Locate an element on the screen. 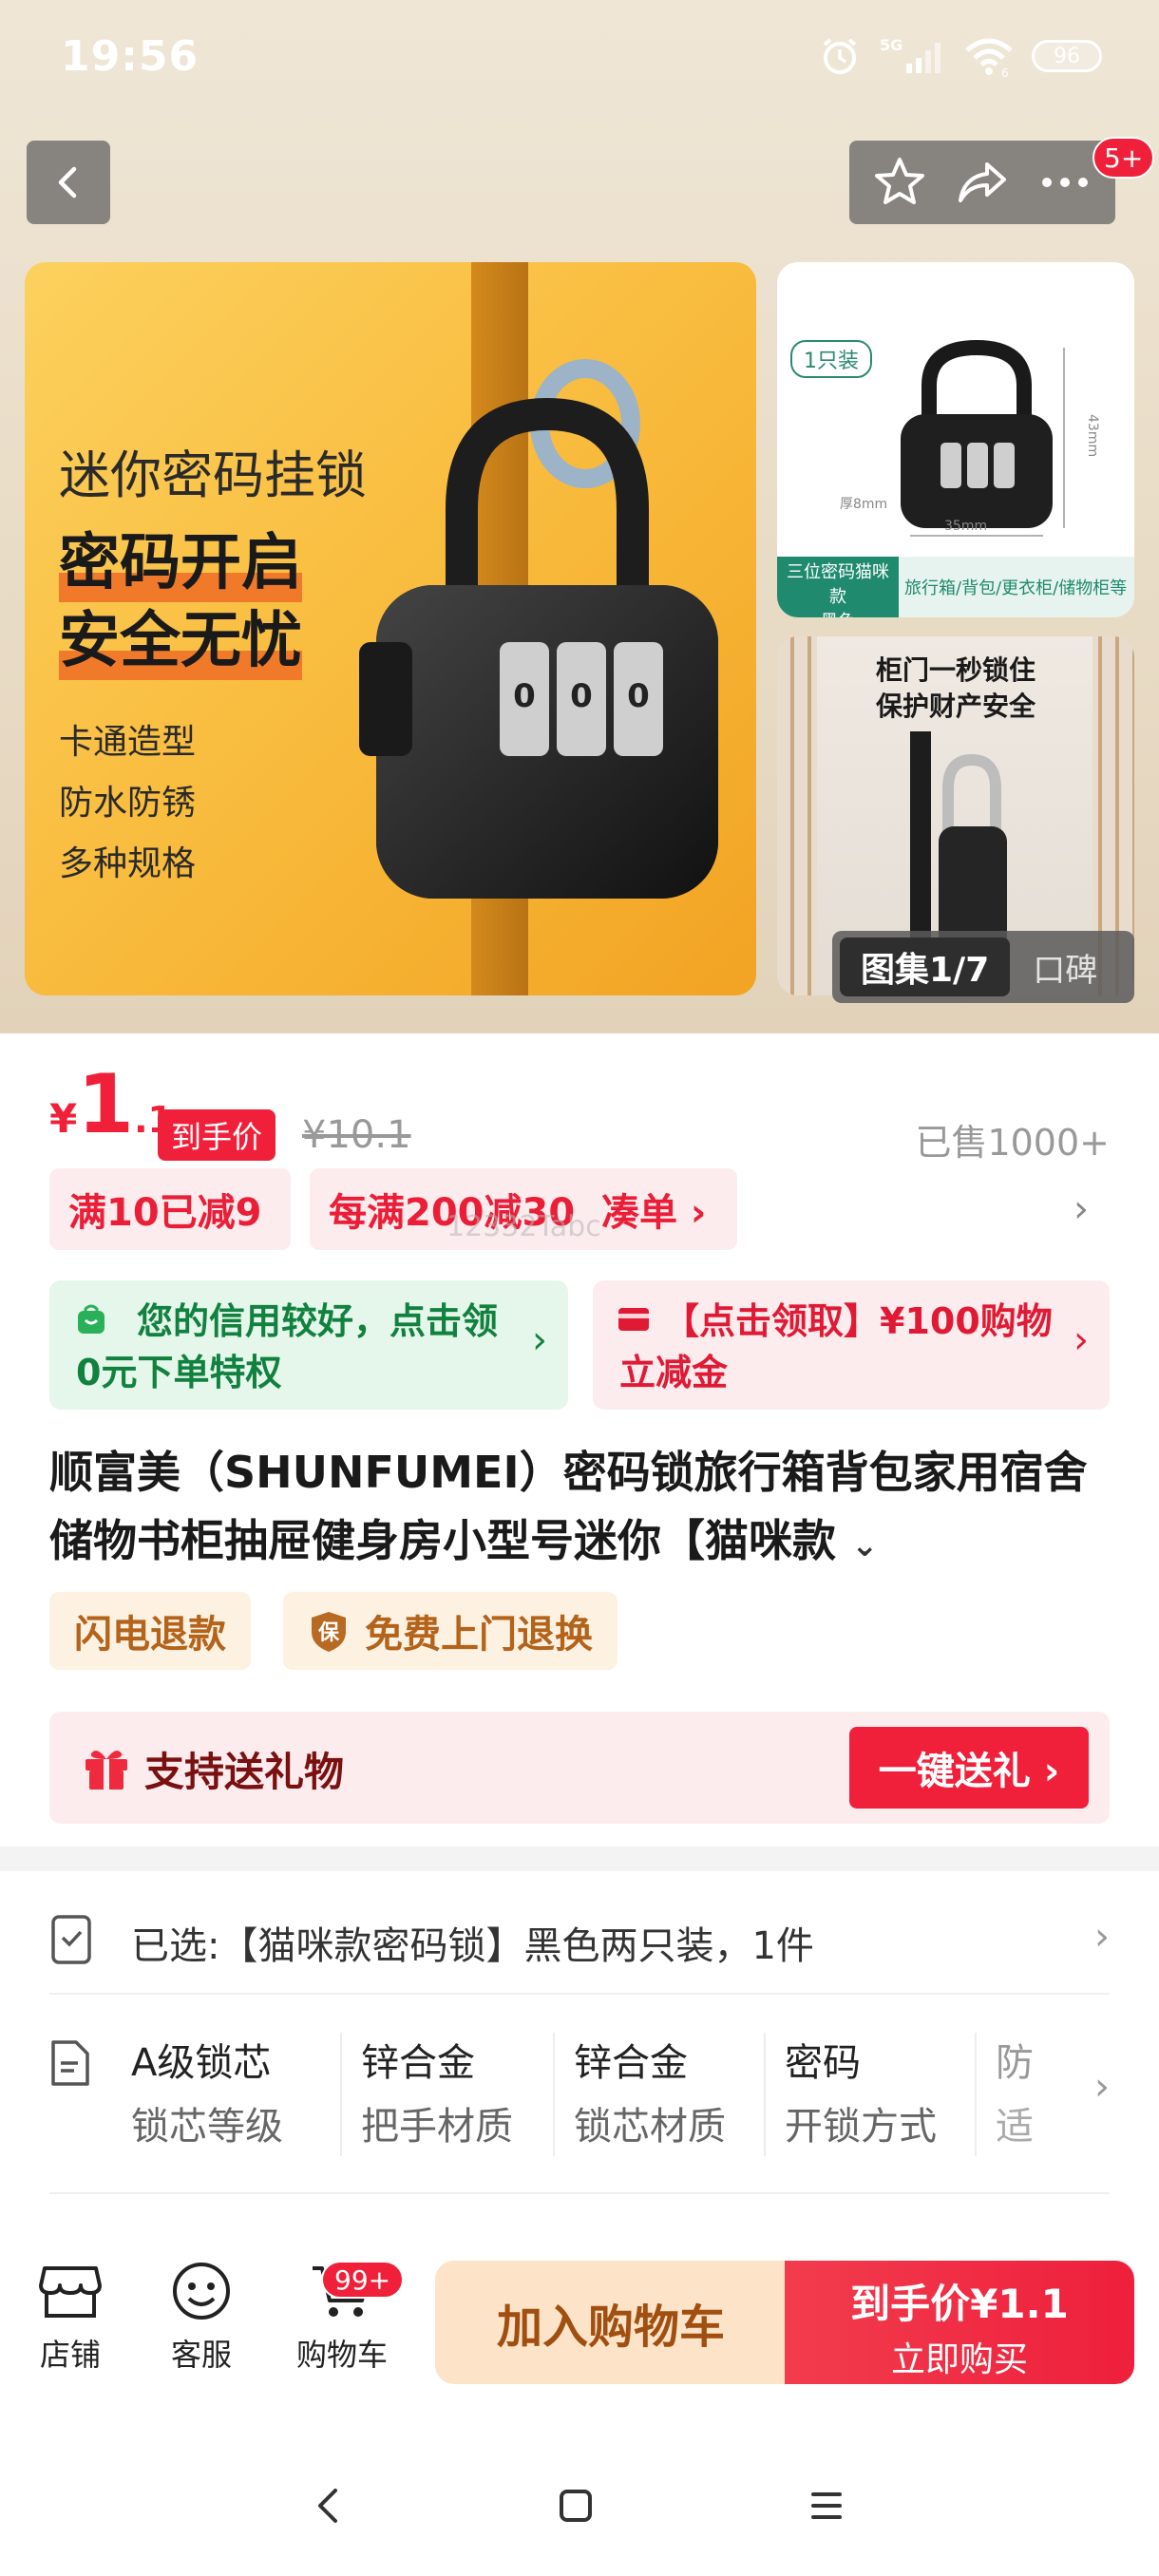 The width and height of the screenshot is (1159, 2576). band-left: 三位密码猫咪款 黑色 is located at coordinates (838, 587).